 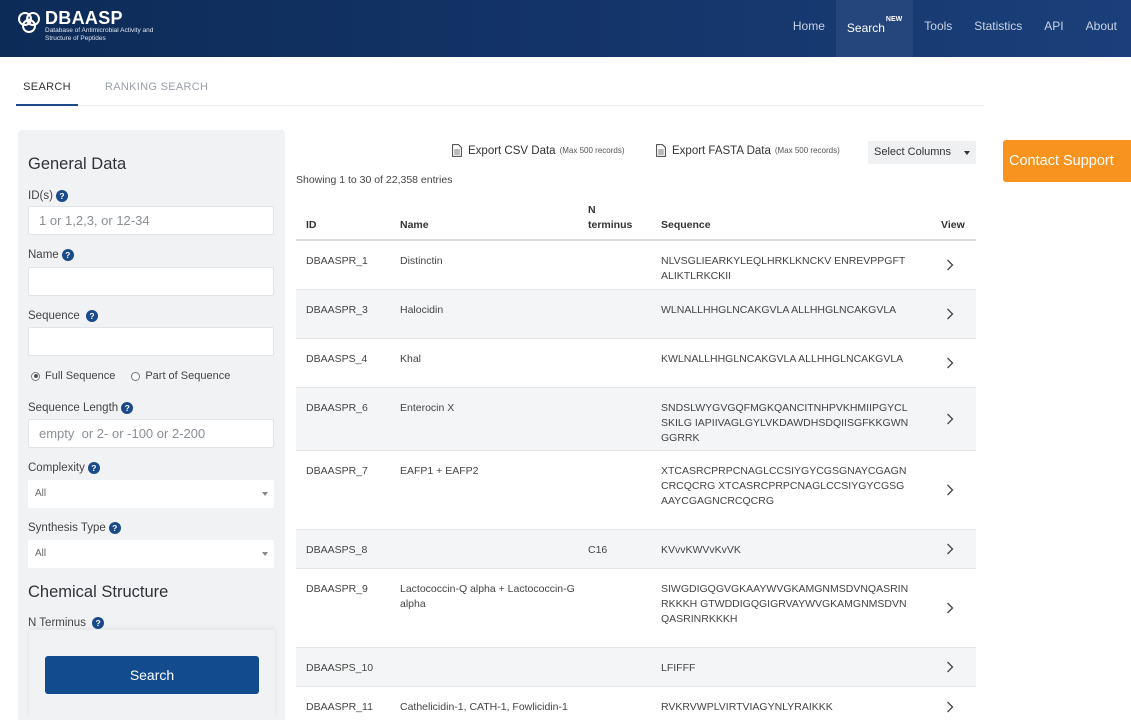 I want to click on general-data-heading: General Data, so click(x=77, y=164).